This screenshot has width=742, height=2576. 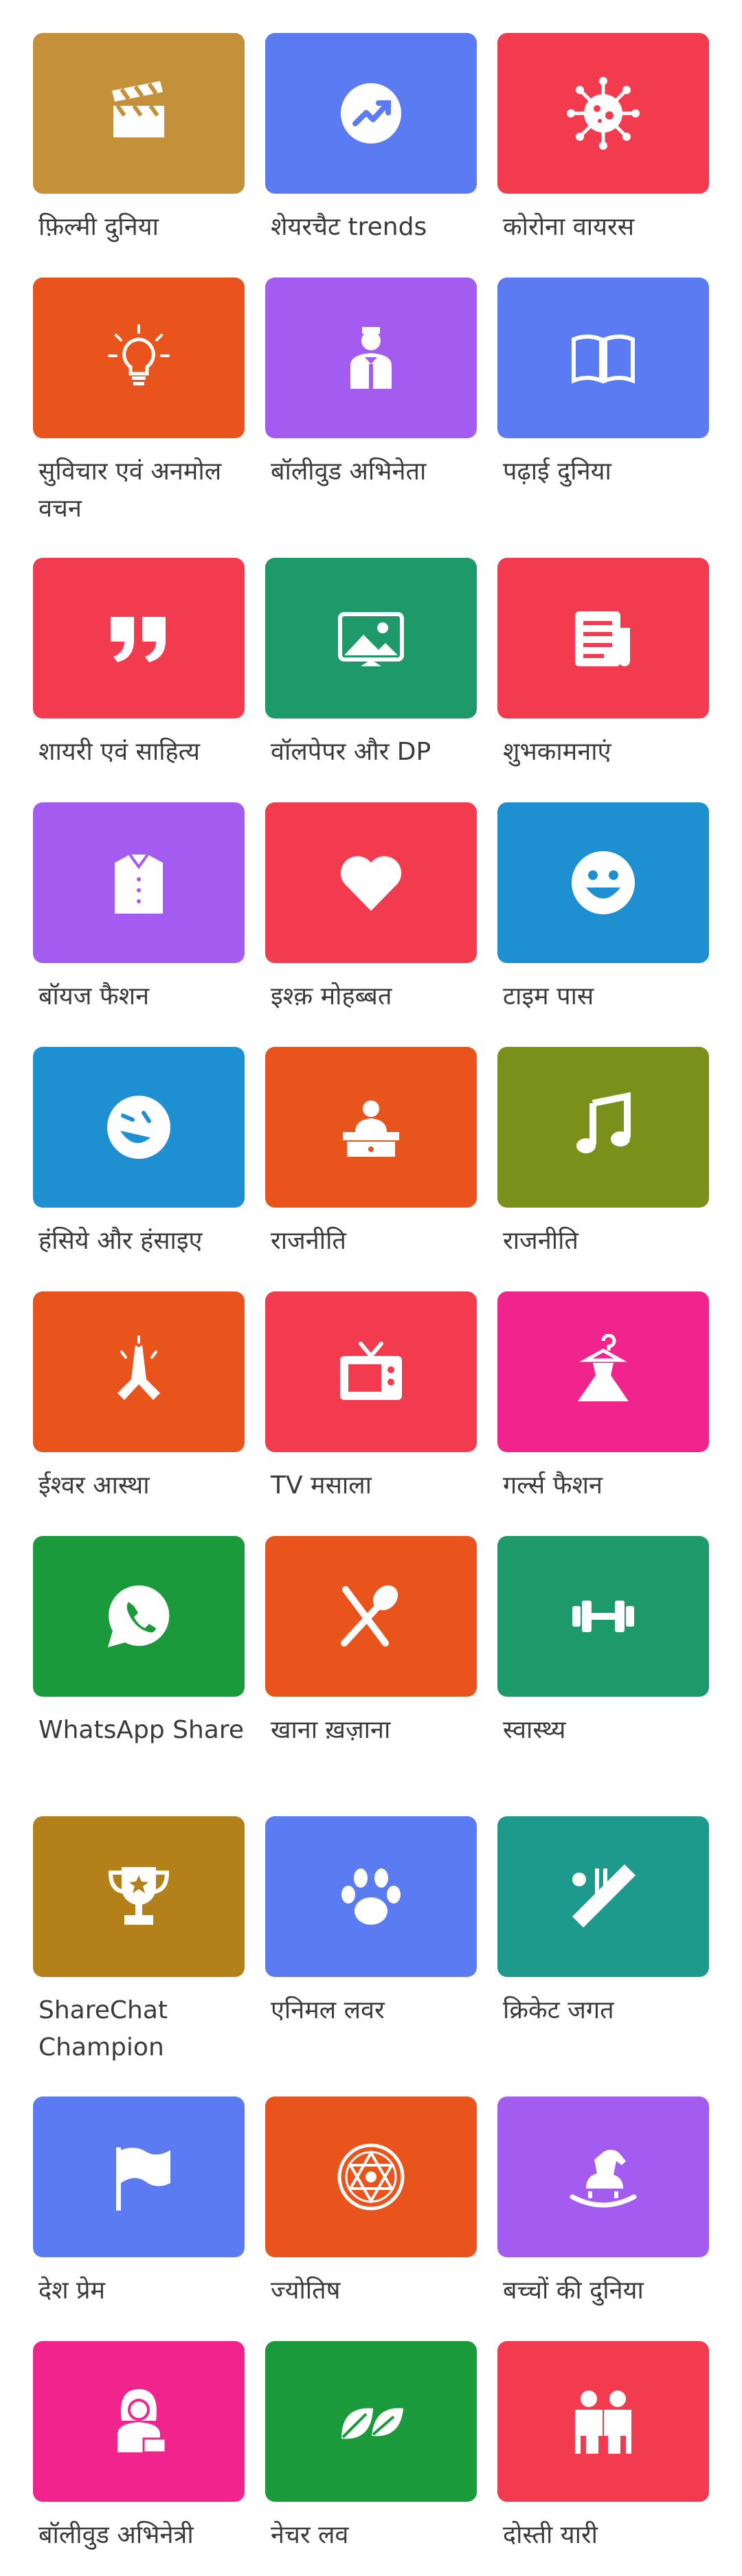 I want to click on topic-card: कोरोना वायरस, so click(x=603, y=139).